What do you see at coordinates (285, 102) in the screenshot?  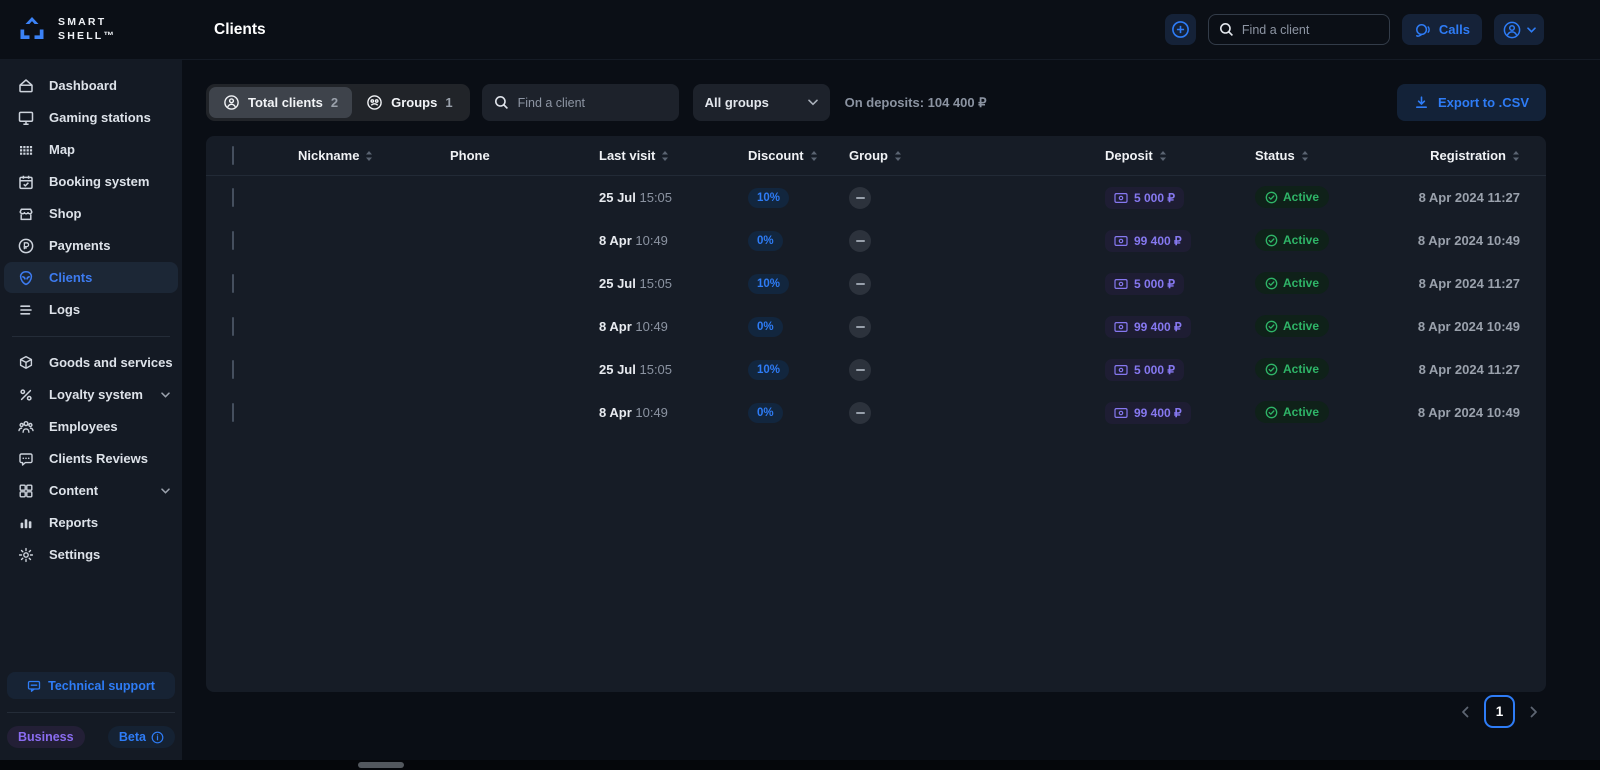 I see `tab-label: Total clients` at bounding box center [285, 102].